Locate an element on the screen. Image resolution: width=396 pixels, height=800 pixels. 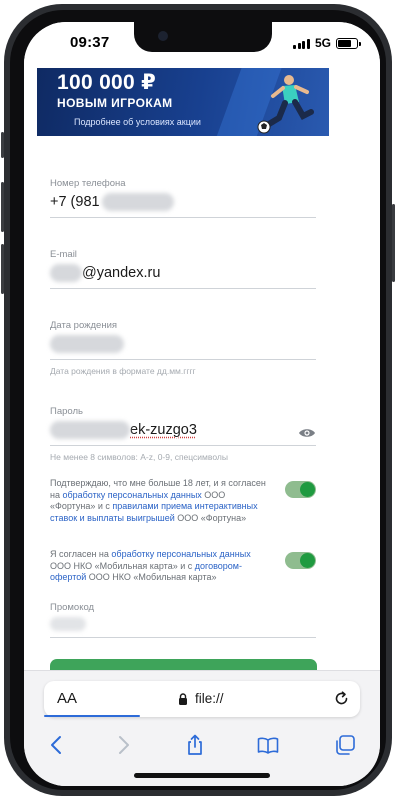
email-redacted is located at coordinates (66, 273).